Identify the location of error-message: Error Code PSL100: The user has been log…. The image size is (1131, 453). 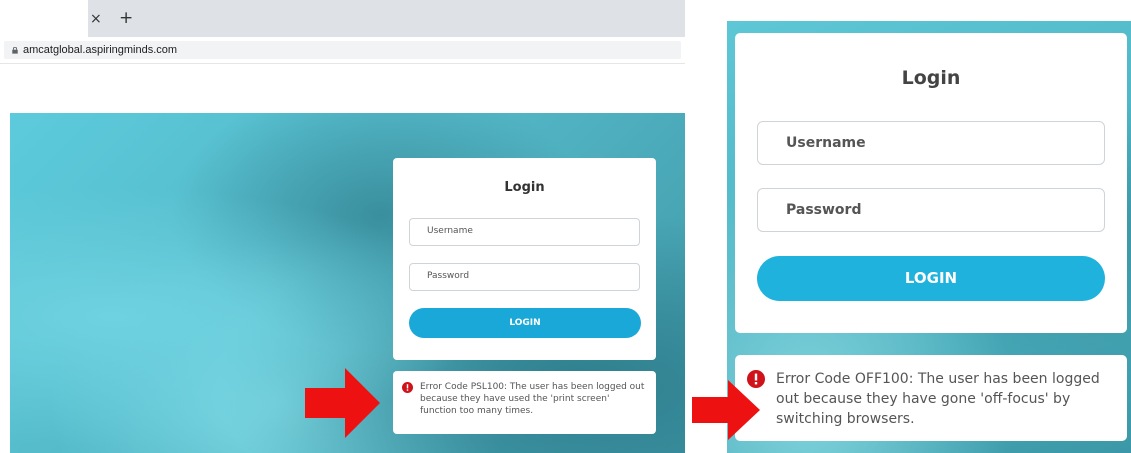
(532, 399).